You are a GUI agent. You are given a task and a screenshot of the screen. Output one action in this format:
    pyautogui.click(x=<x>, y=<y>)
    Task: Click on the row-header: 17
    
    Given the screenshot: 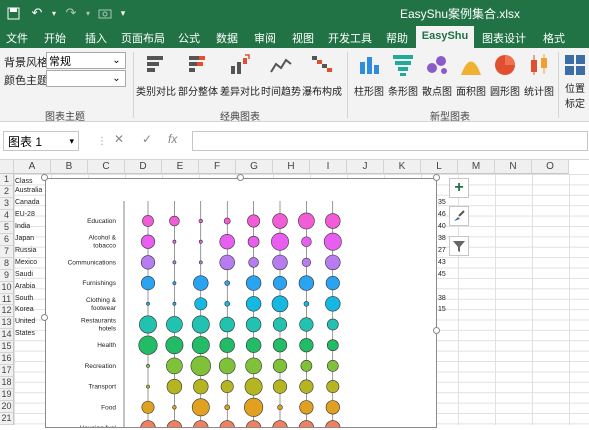 What is the action you would take?
    pyautogui.click(x=7, y=371)
    